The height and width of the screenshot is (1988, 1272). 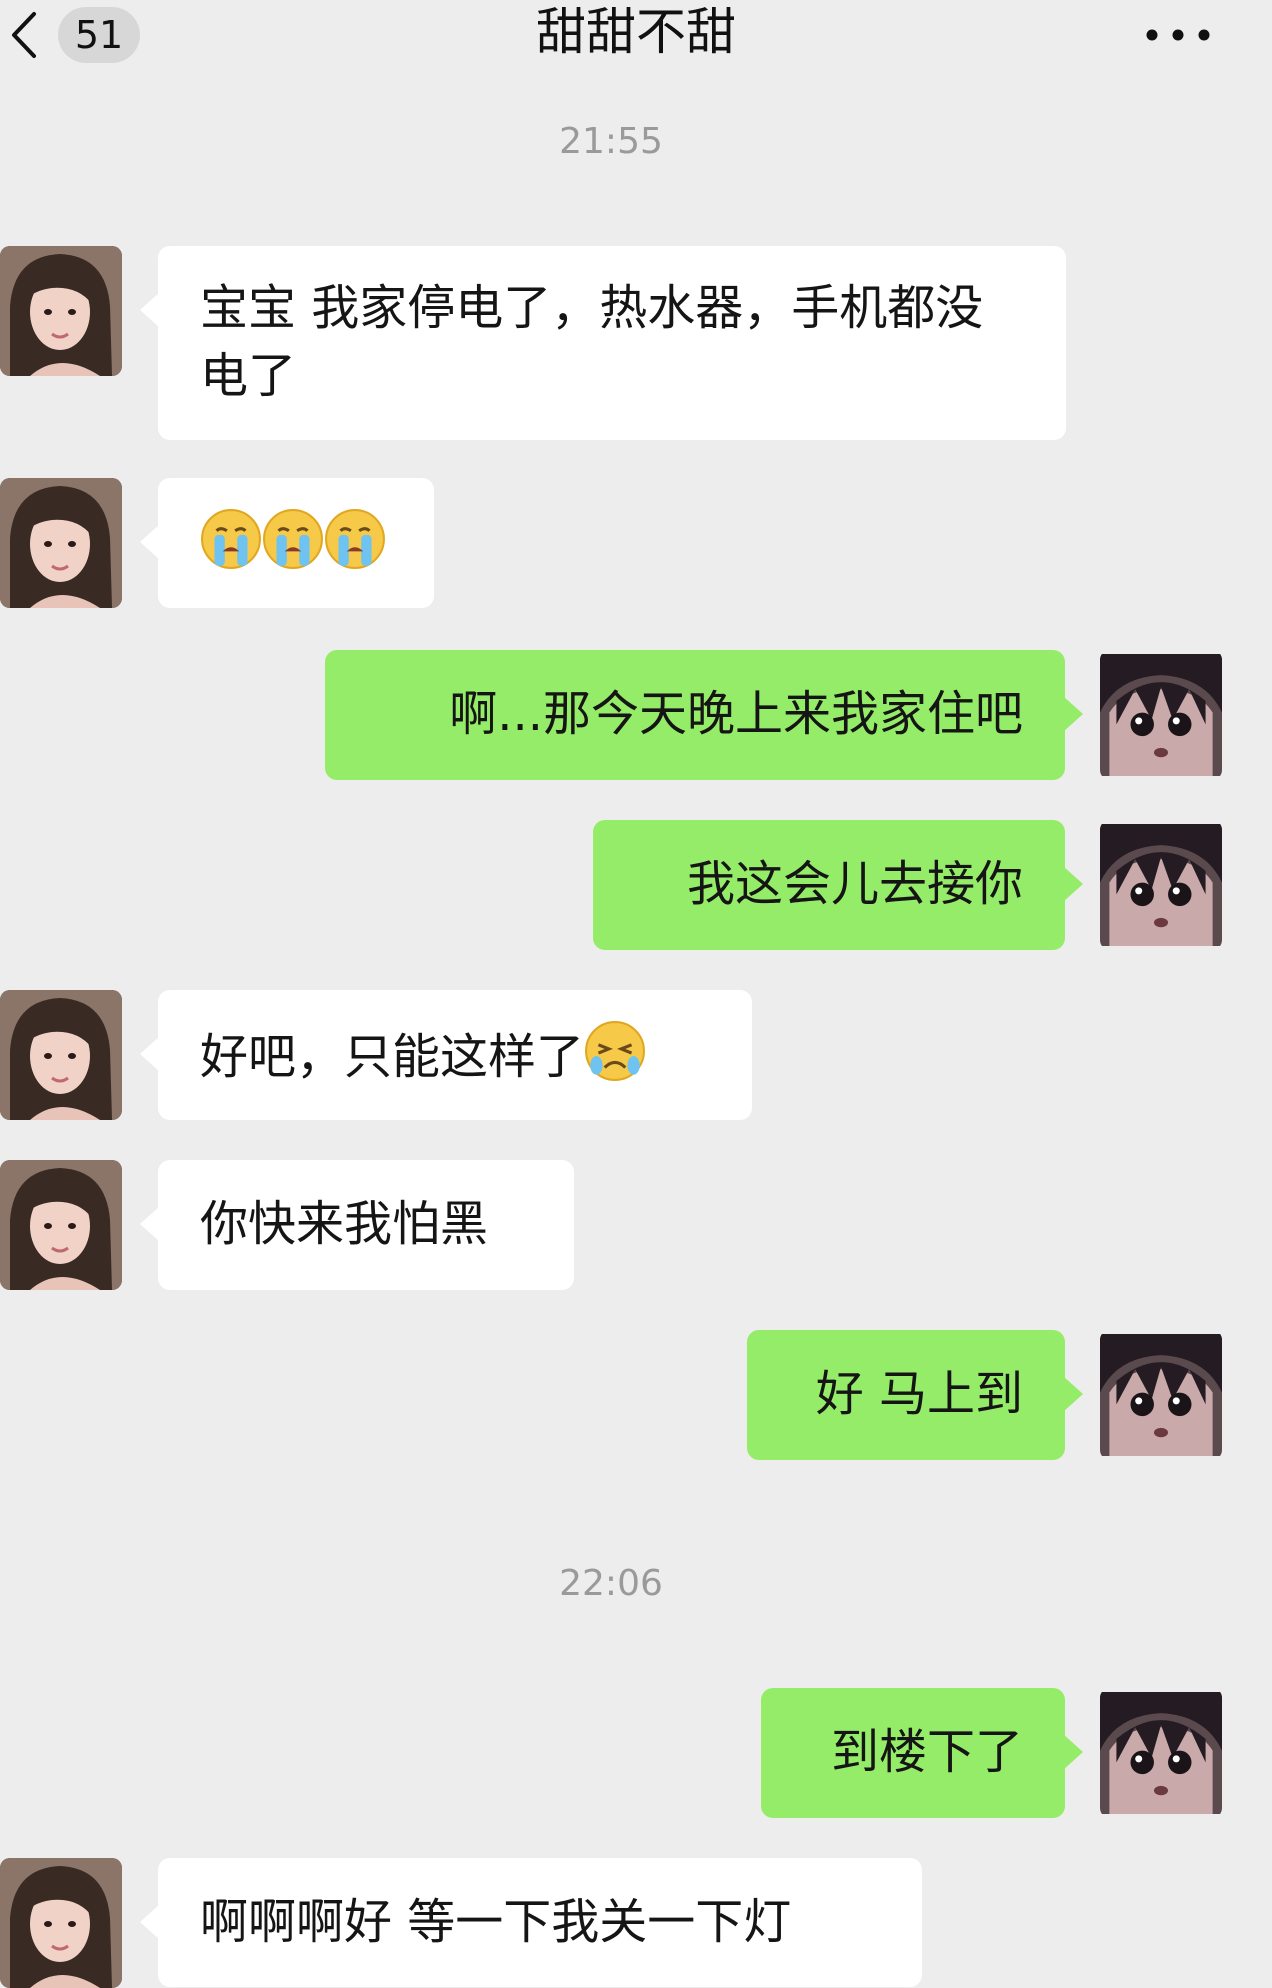 I want to click on outgoing-message-bubble: 好 马上到, so click(x=915, y=1395).